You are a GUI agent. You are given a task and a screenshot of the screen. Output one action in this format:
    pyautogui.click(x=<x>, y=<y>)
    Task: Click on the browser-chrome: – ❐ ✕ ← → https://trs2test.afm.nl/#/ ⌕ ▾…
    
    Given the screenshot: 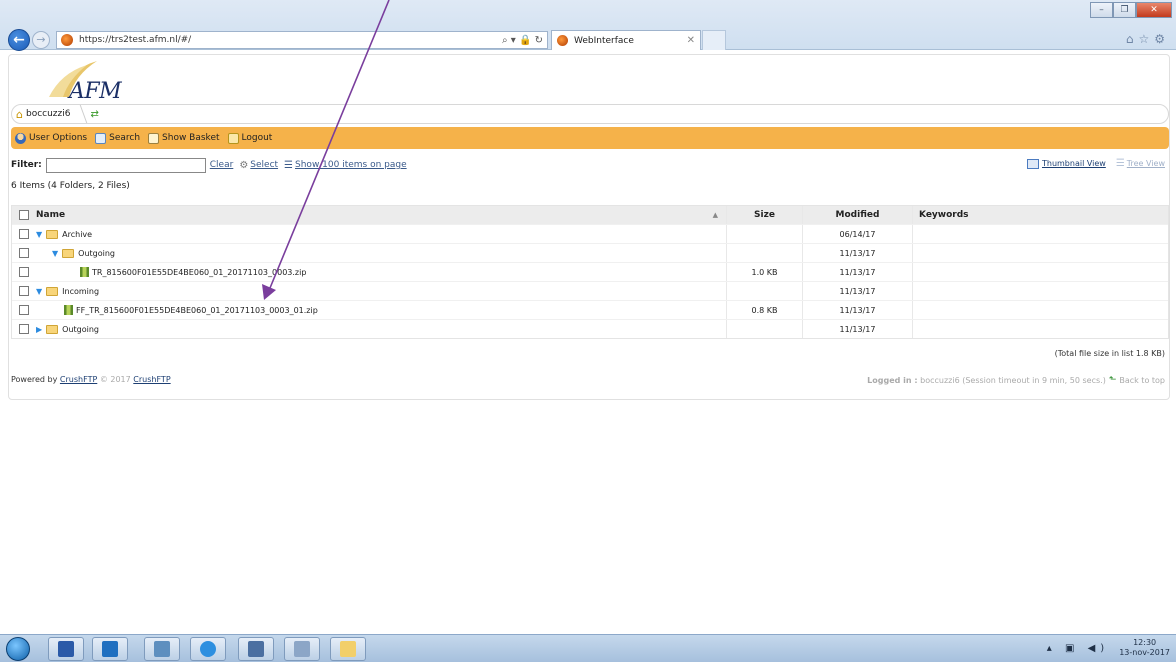 What is the action you would take?
    pyautogui.click(x=588, y=25)
    